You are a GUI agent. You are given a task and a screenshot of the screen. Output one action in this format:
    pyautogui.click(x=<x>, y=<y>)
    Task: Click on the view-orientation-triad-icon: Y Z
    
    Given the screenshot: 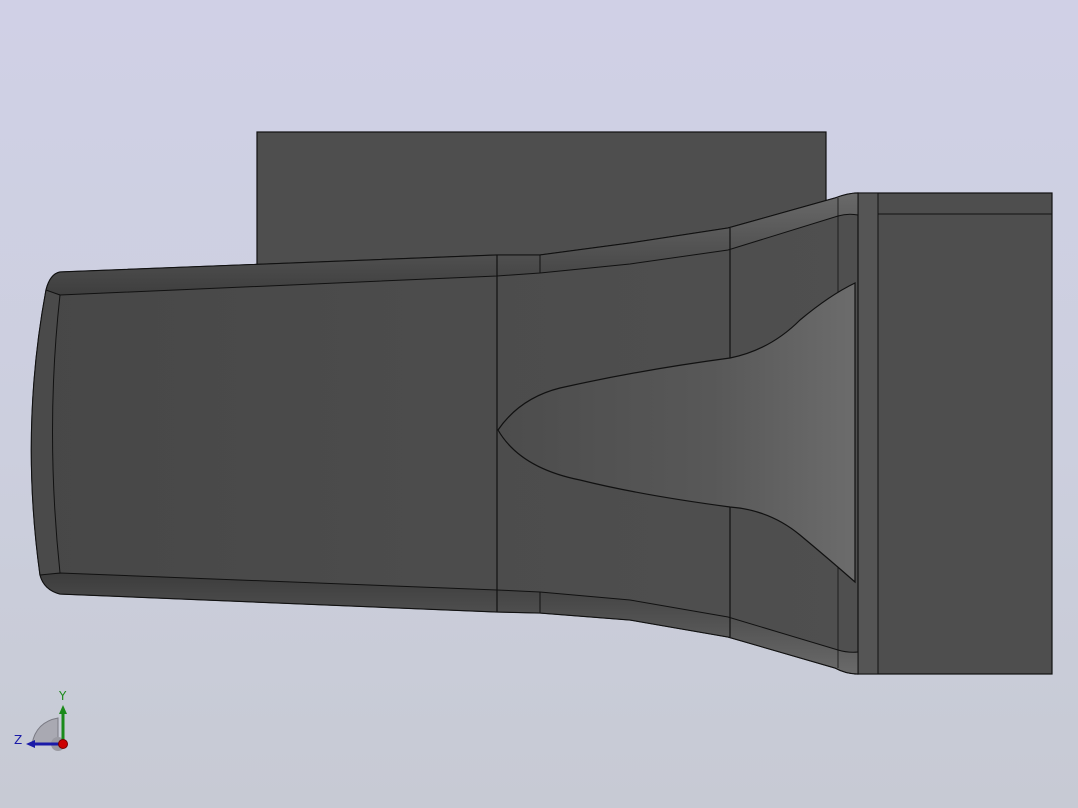 What is the action you would take?
    pyautogui.click(x=45, y=721)
    